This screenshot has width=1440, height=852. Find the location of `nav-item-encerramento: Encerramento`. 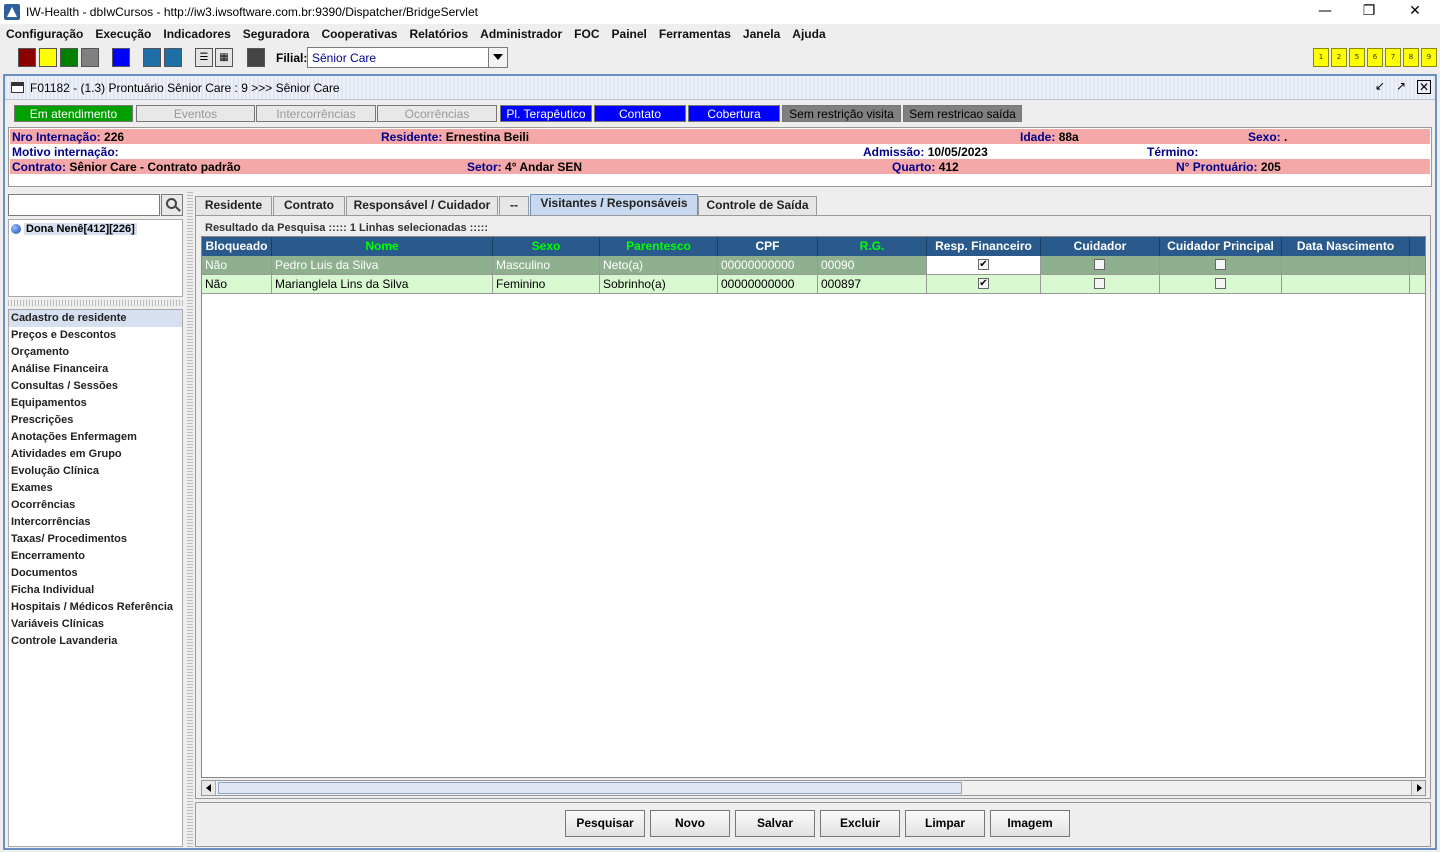

nav-item-encerramento: Encerramento is located at coordinates (95, 556).